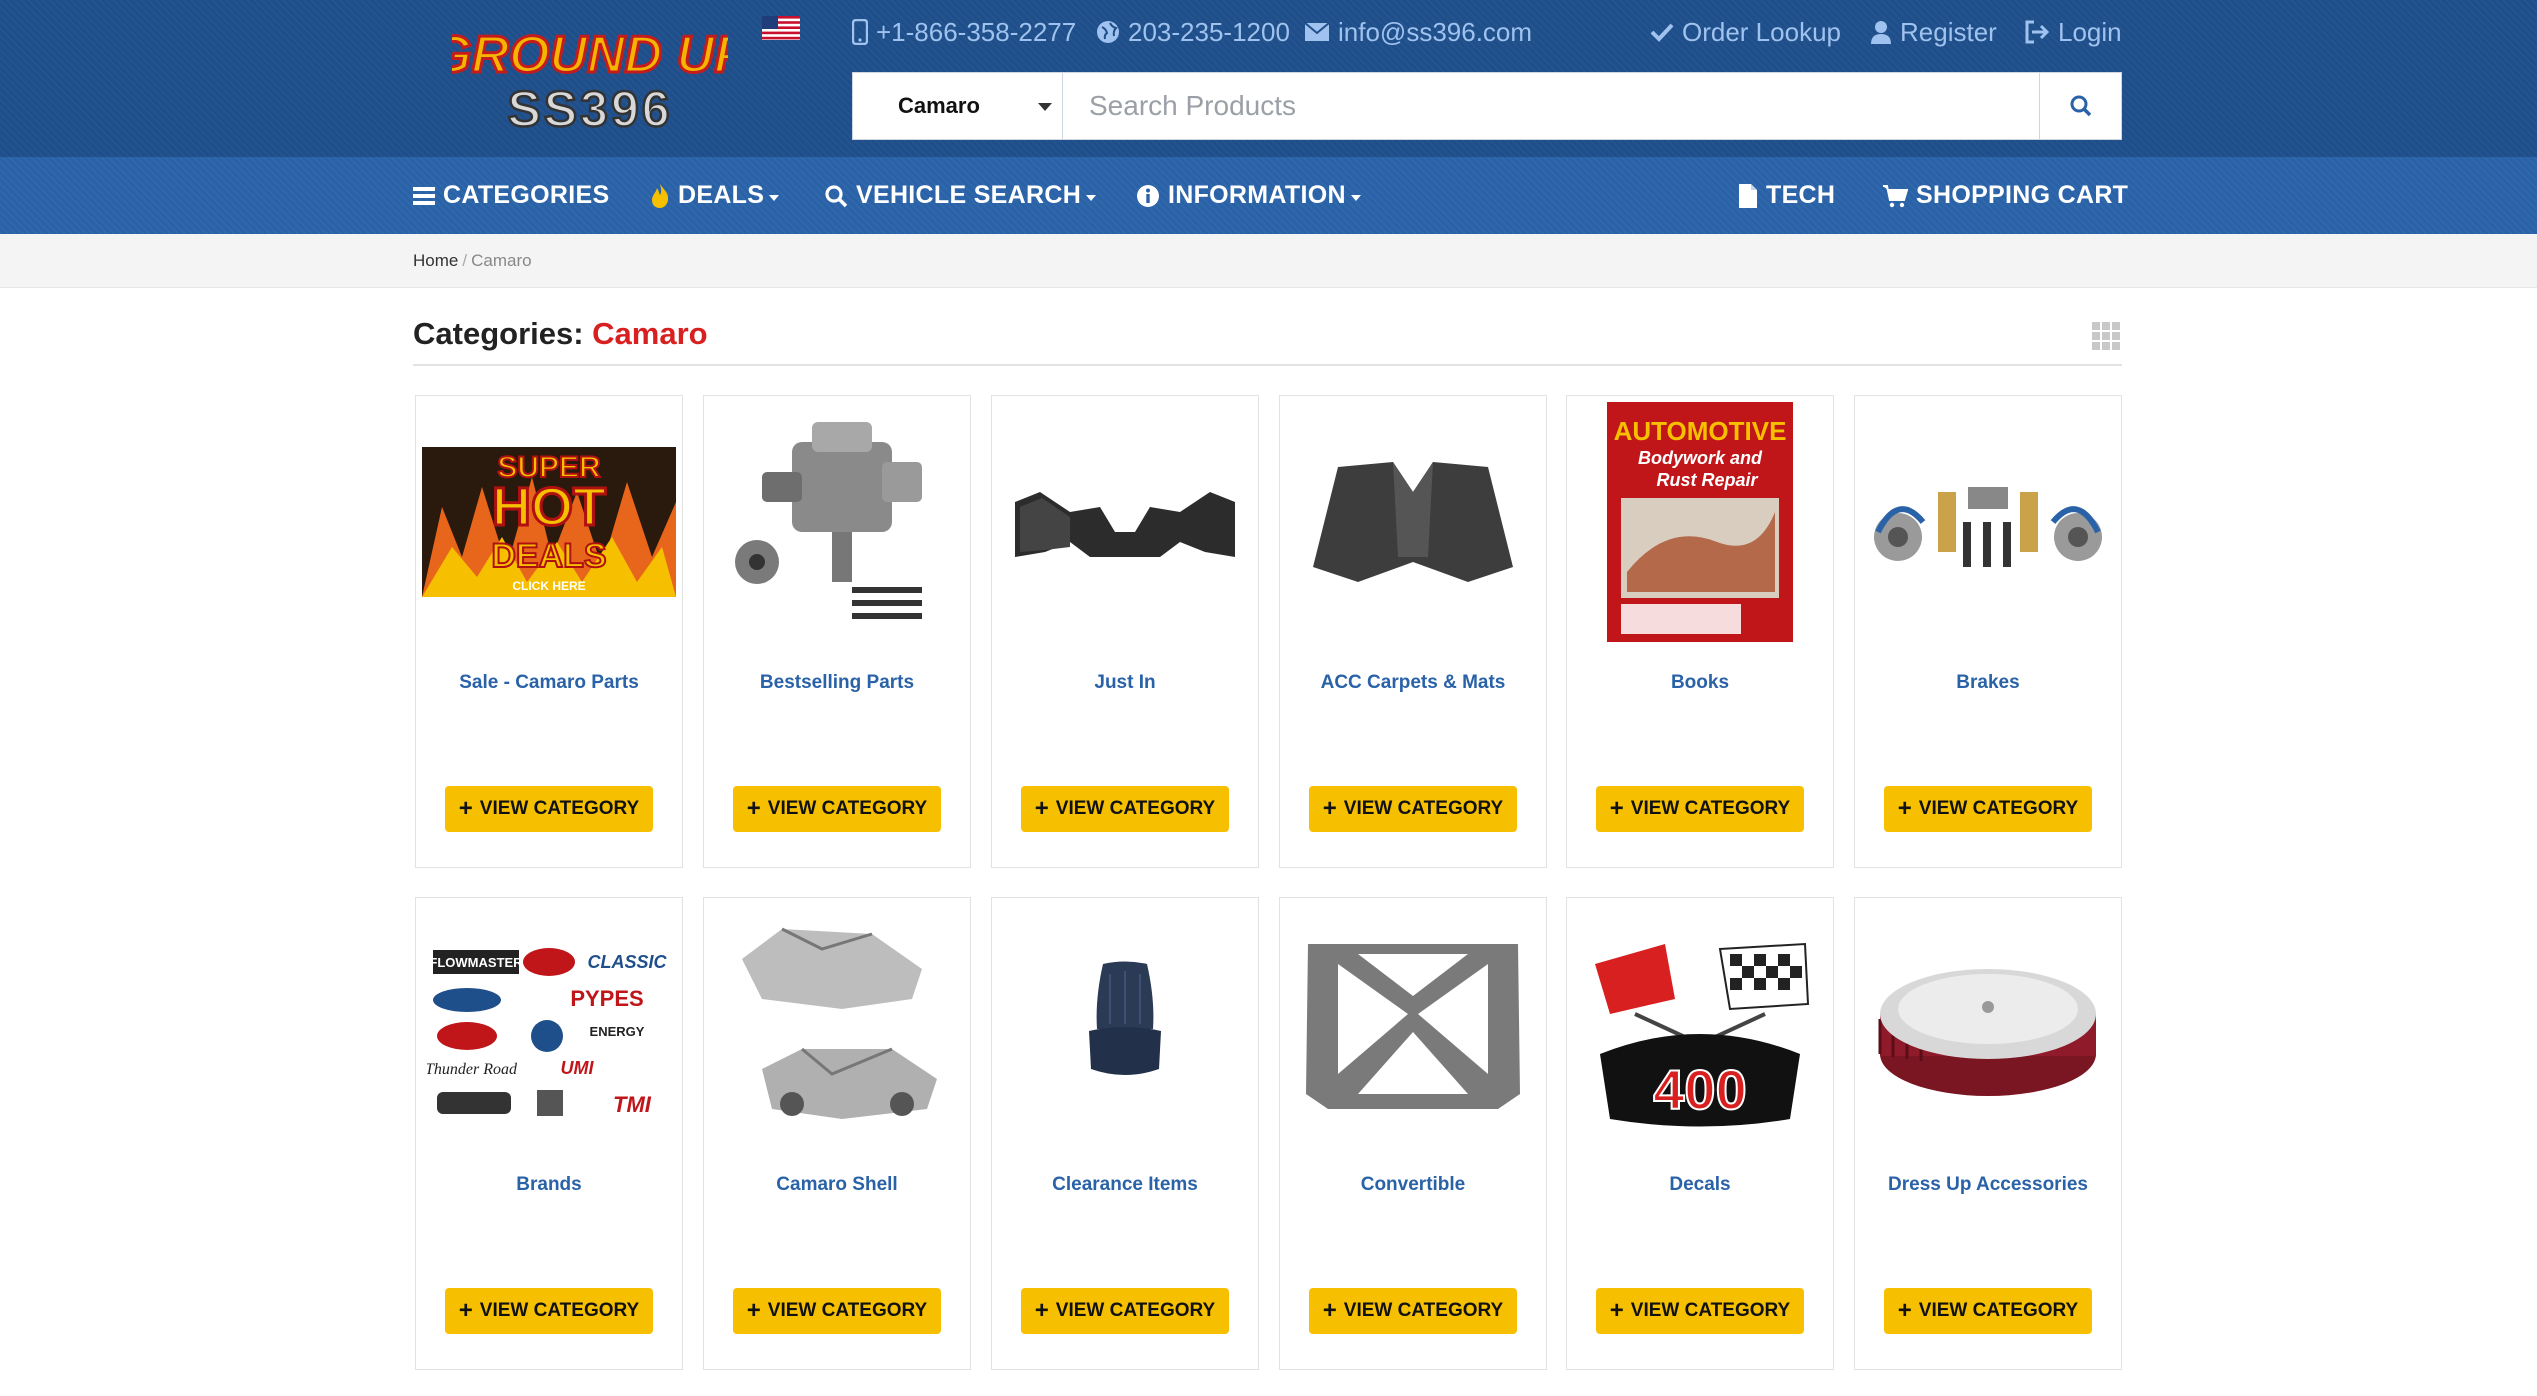 This screenshot has height=1396, width=2537. I want to click on nav-categories: CATEGORIES, so click(511, 195).